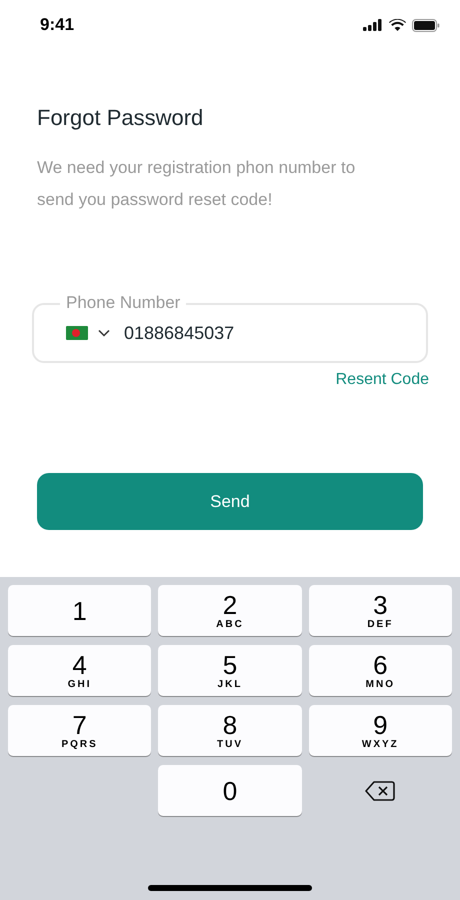 This screenshot has height=900, width=460. What do you see at coordinates (230, 501) in the screenshot?
I see `send-button: Send` at bounding box center [230, 501].